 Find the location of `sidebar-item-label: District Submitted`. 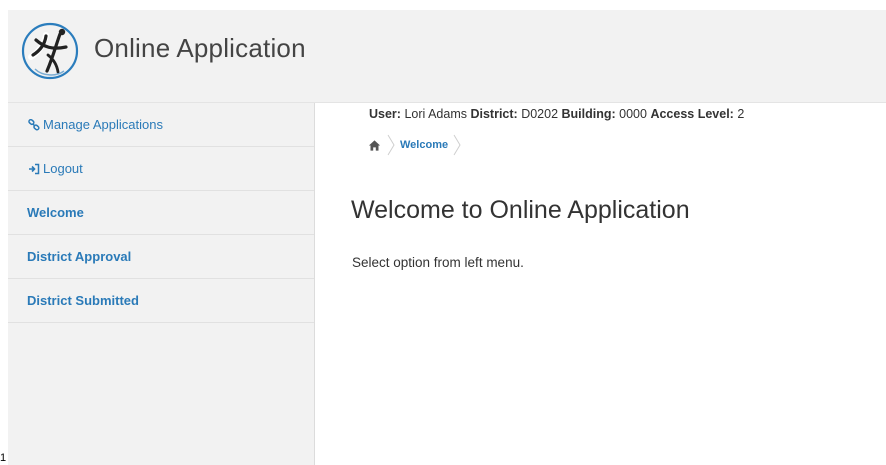

sidebar-item-label: District Submitted is located at coordinates (83, 300).